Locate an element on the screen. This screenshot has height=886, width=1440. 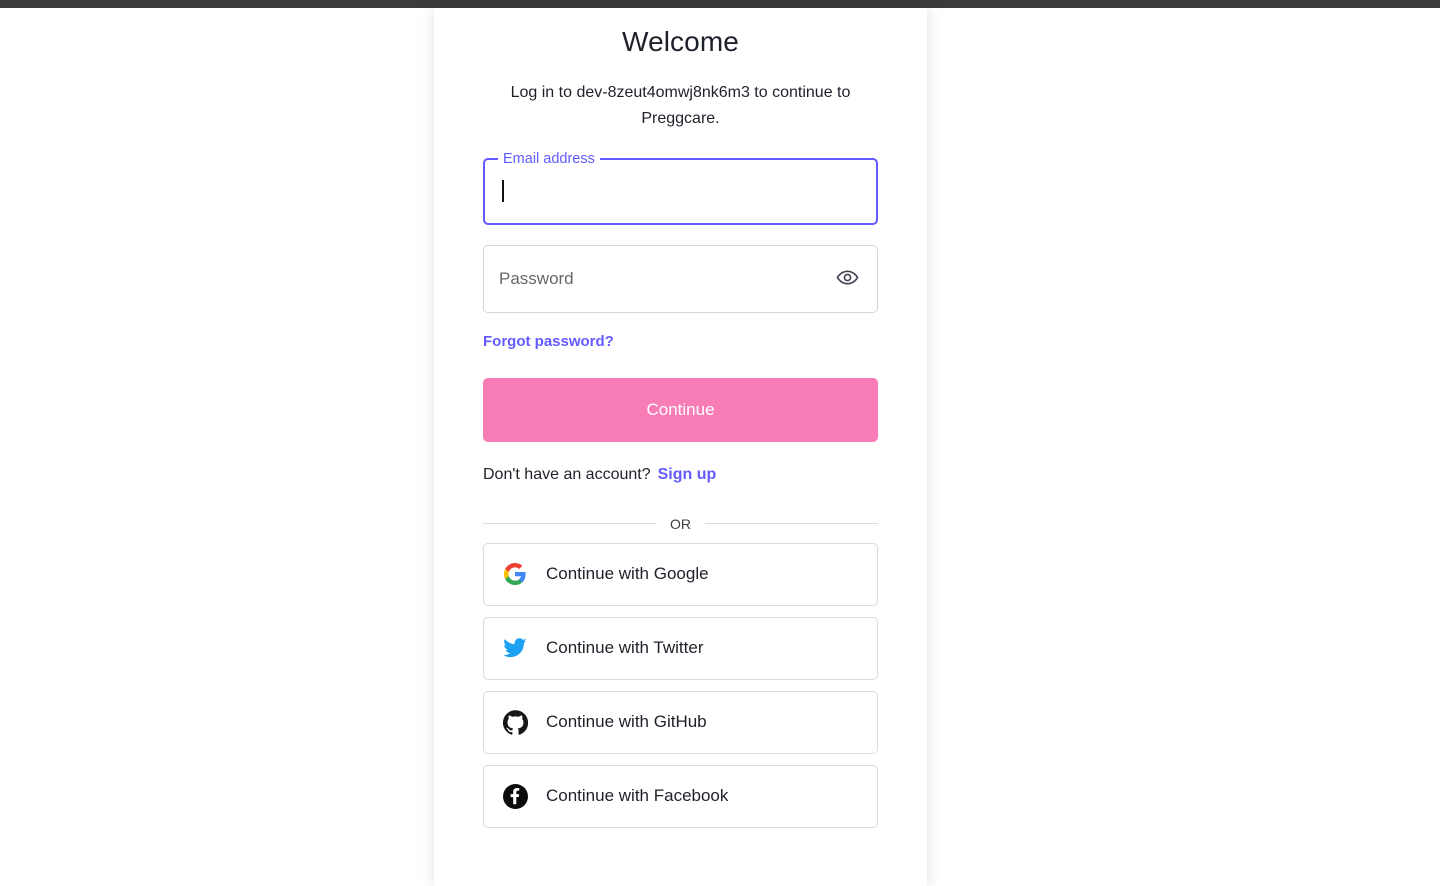
continue-with-twitter-button: Continue with Twitter is located at coordinates (680, 648).